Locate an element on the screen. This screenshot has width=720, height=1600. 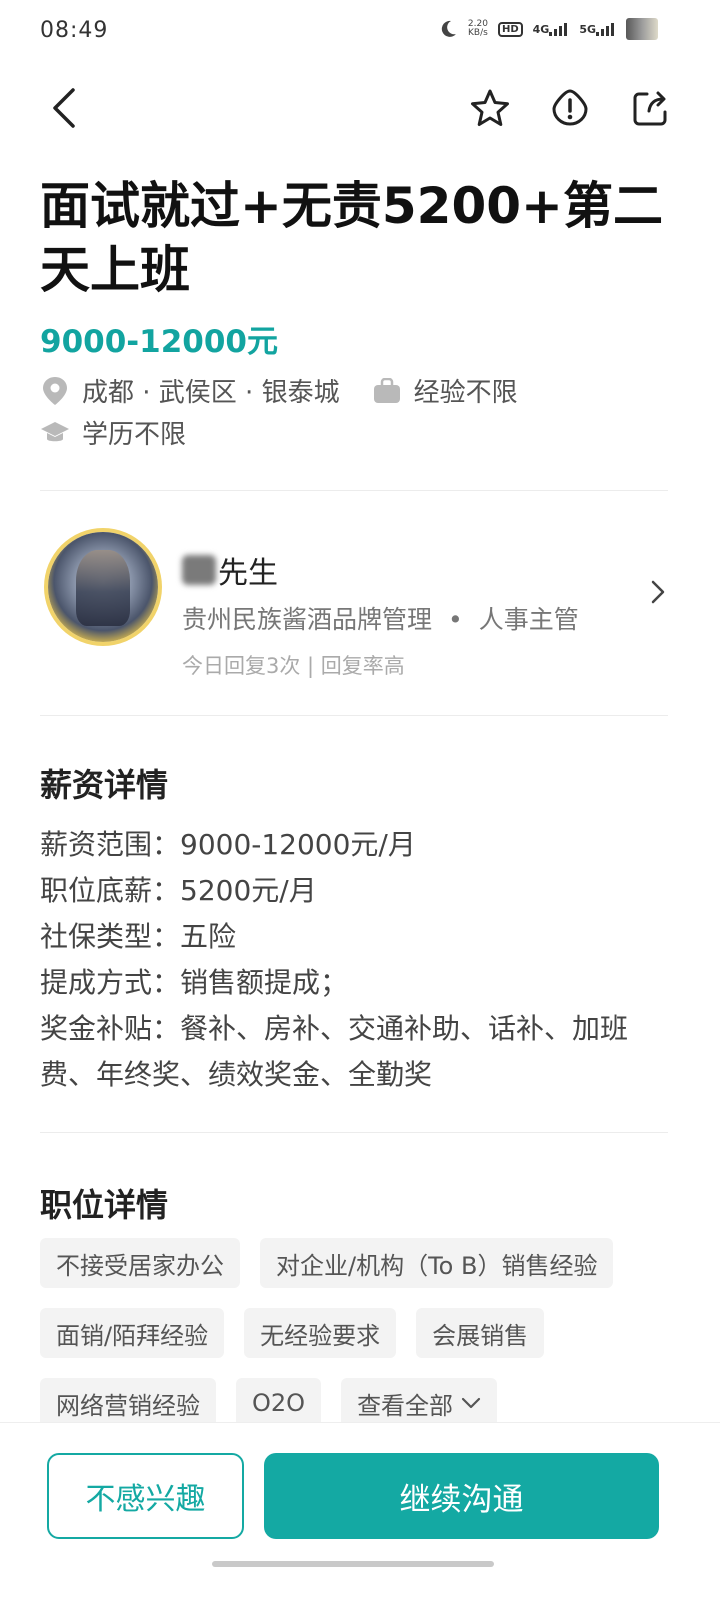
view-all-label: 查看全部 is located at coordinates (405, 1405).